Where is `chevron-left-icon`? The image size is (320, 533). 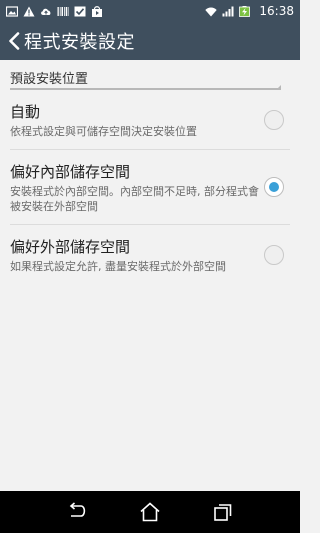
chevron-left-icon is located at coordinates (14, 41).